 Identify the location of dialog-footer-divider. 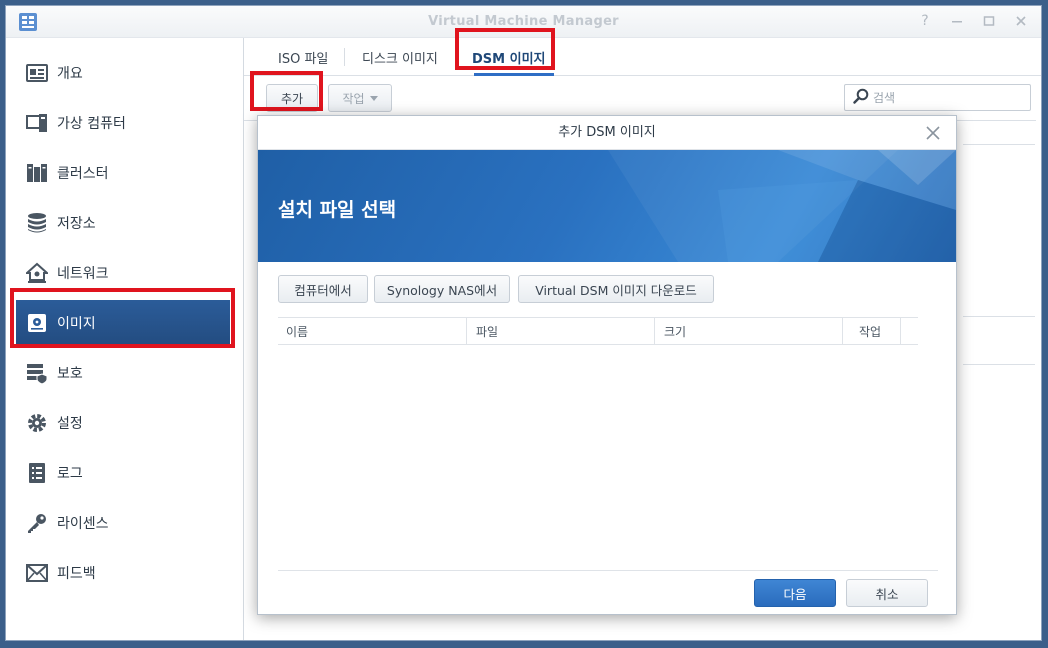
(608, 570).